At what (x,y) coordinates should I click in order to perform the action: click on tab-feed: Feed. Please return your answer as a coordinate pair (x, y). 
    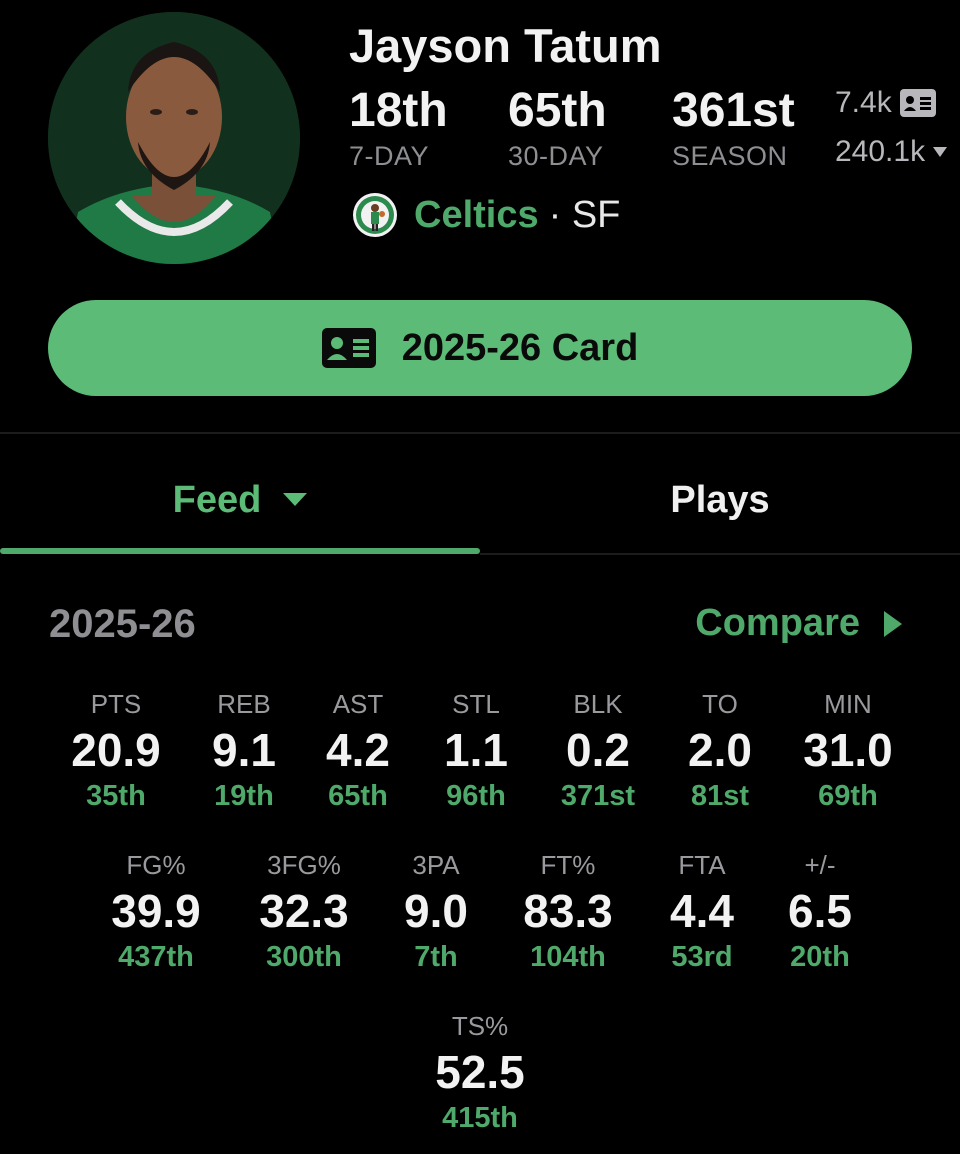
    Looking at the image, I should click on (240, 500).